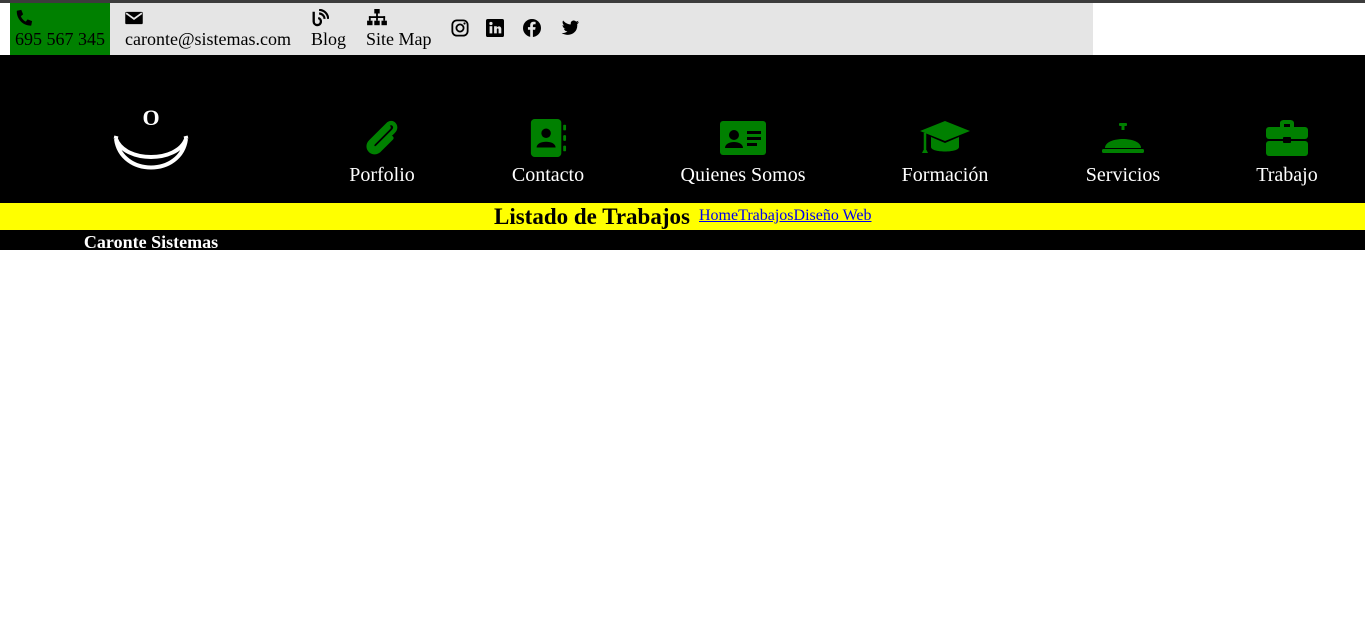 Image resolution: width=1365 pixels, height=620 pixels. I want to click on nav-porfolio: Porfolio, so click(382, 154).